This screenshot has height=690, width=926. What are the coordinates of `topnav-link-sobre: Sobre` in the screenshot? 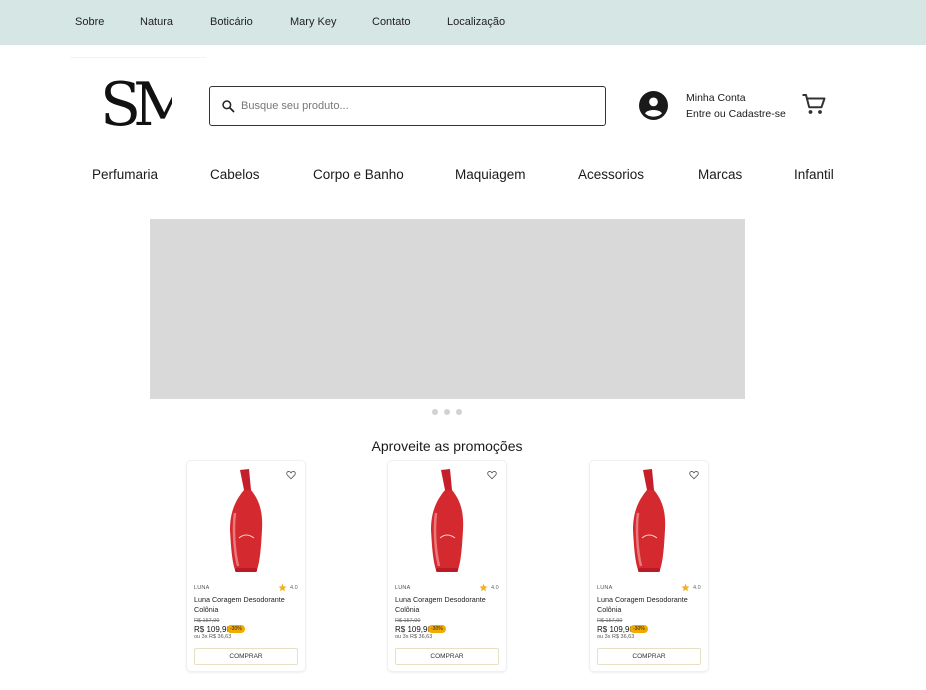 It's located at (89, 22).